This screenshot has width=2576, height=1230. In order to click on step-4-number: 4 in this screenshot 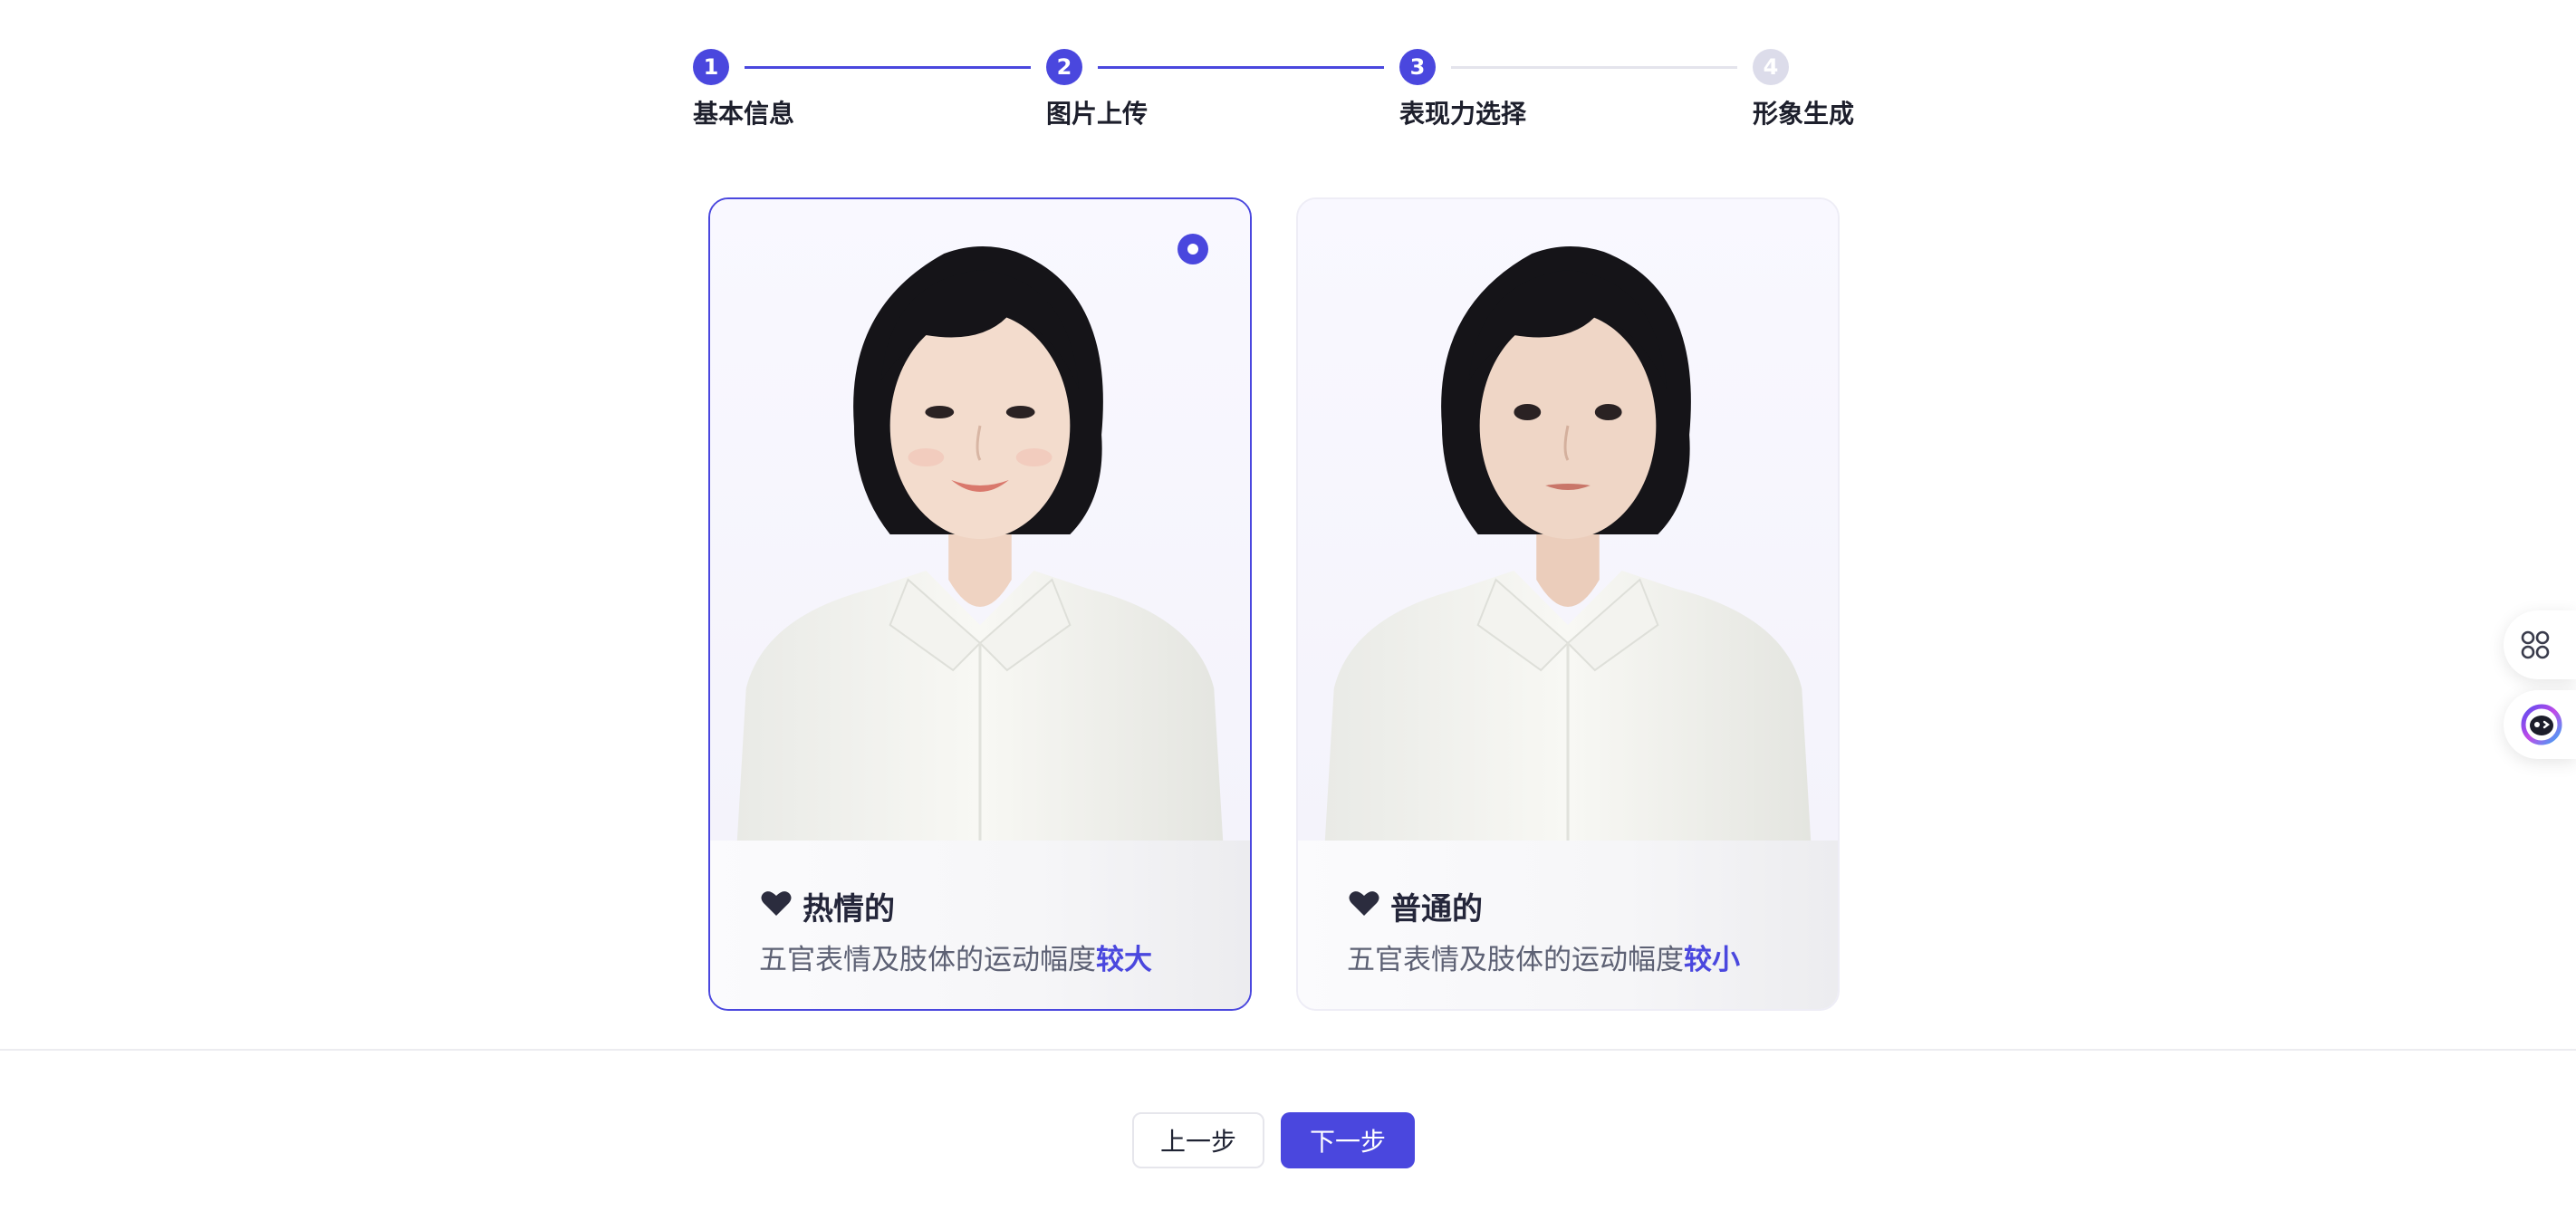, I will do `click(1771, 67)`.